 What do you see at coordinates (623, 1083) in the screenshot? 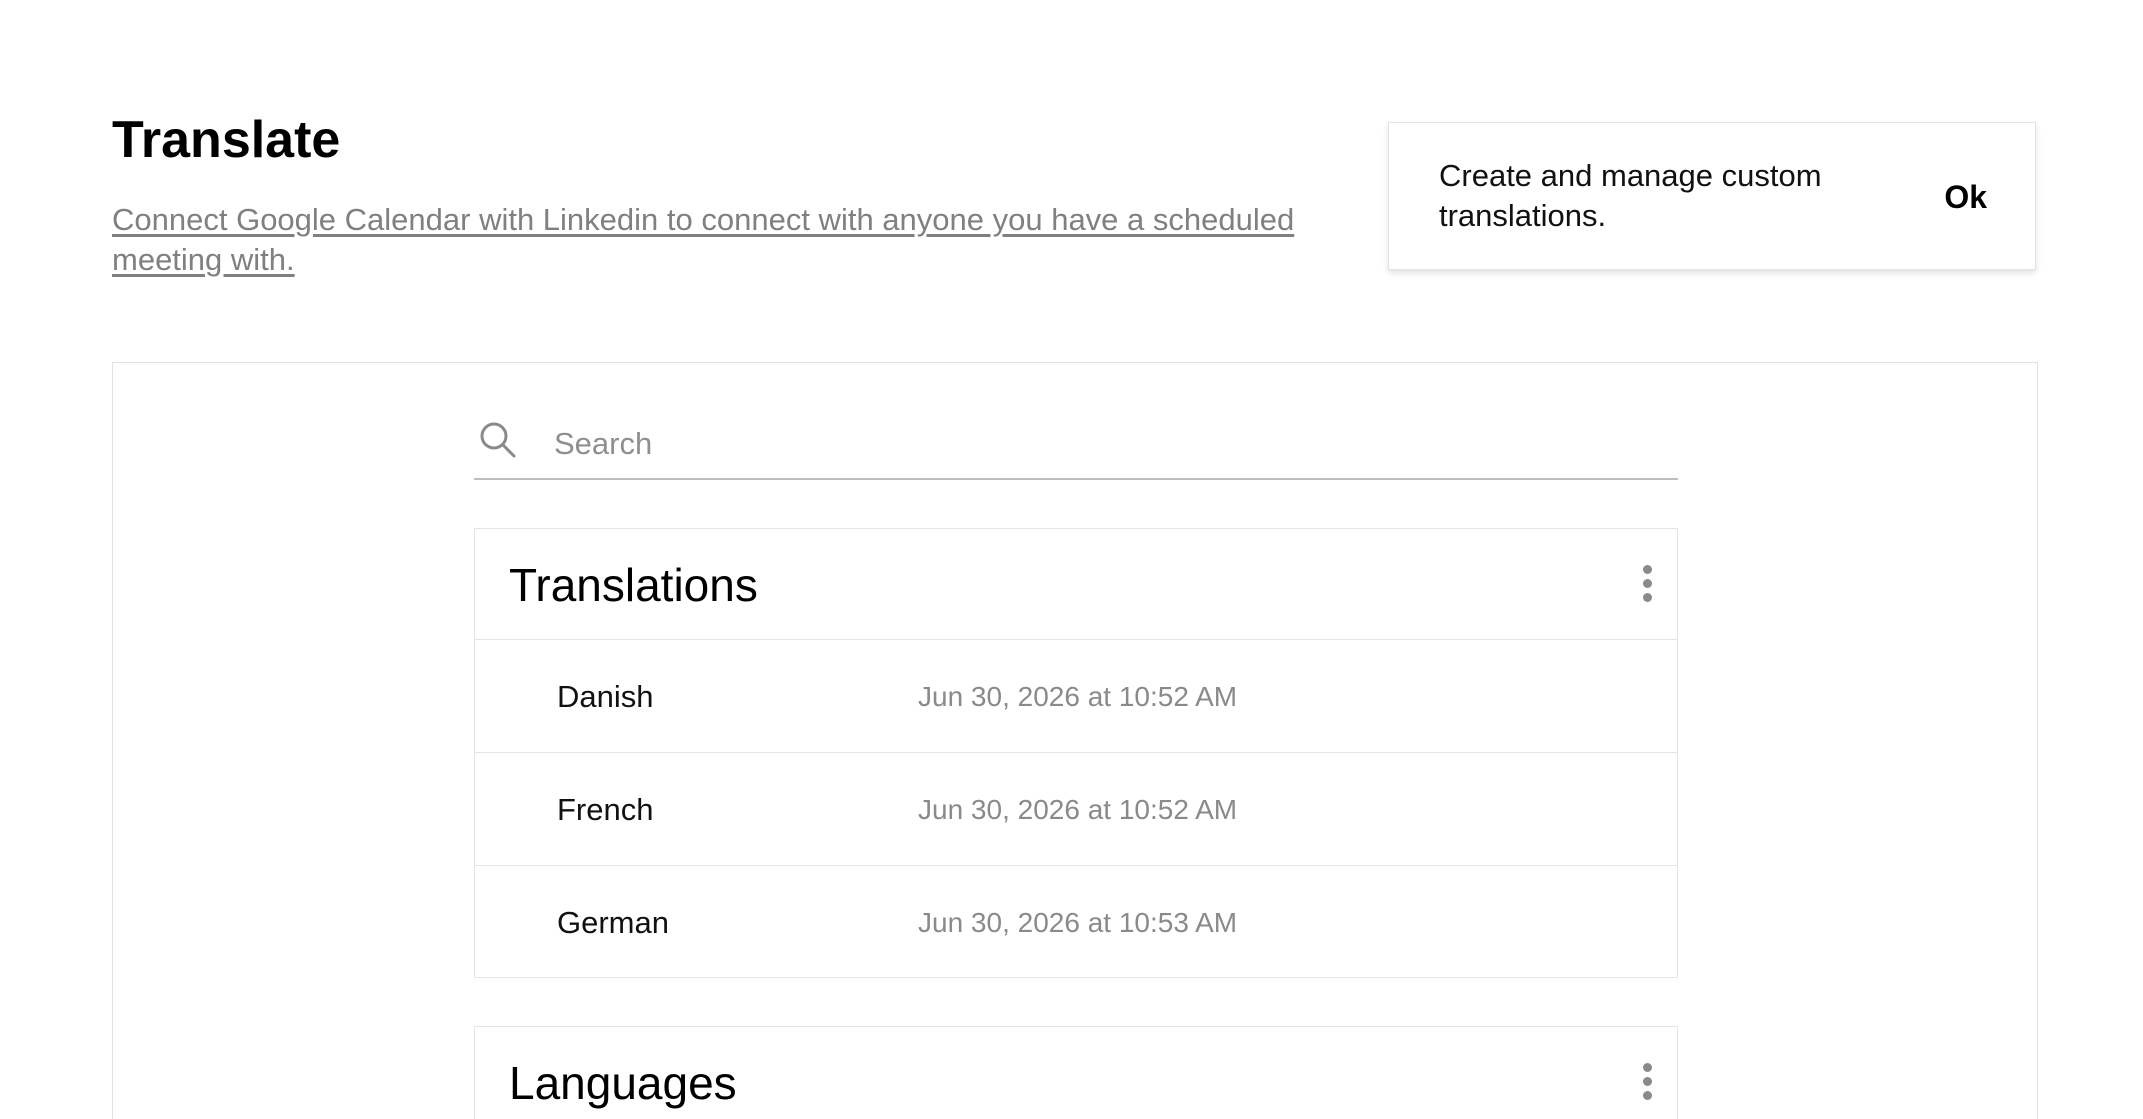
I see `languages-card-title: Languages` at bounding box center [623, 1083].